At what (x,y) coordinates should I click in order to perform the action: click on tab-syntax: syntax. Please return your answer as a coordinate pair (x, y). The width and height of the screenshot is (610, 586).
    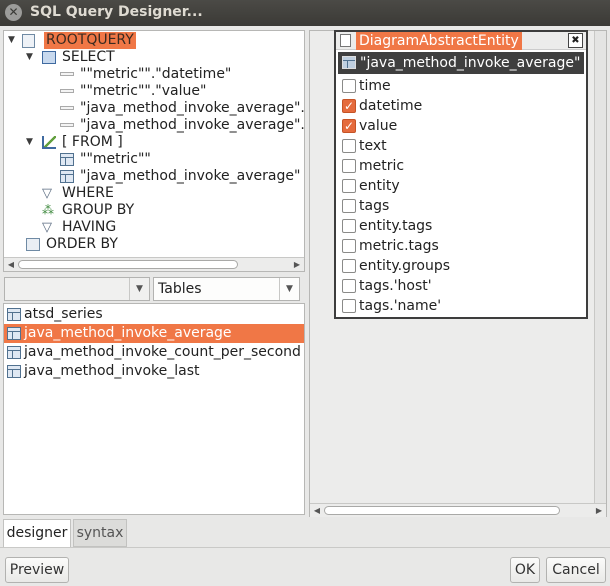
    Looking at the image, I should click on (100, 533).